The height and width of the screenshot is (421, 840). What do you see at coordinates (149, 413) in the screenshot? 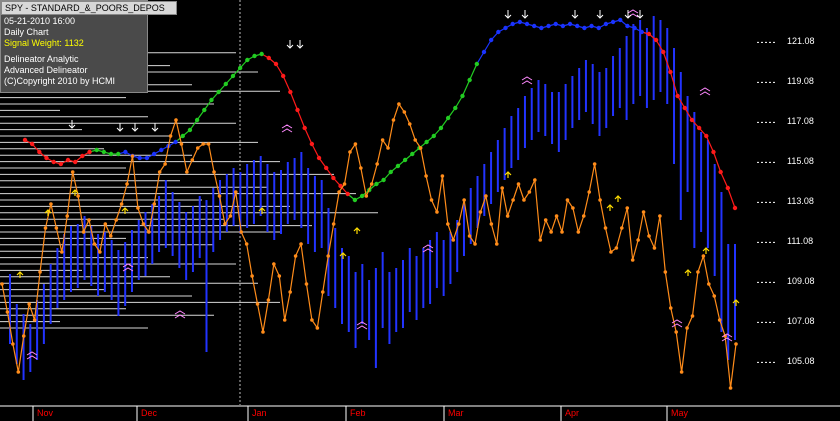
I see `month-label: Dec` at bounding box center [149, 413].